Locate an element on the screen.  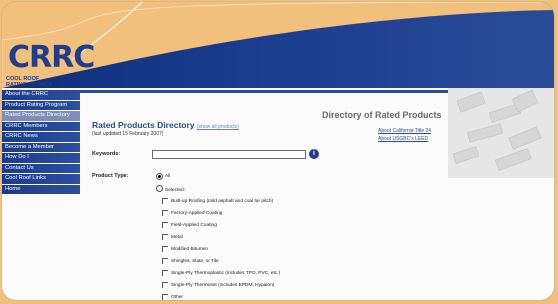
sidebar-item-home: Home is located at coordinates (41, 189).